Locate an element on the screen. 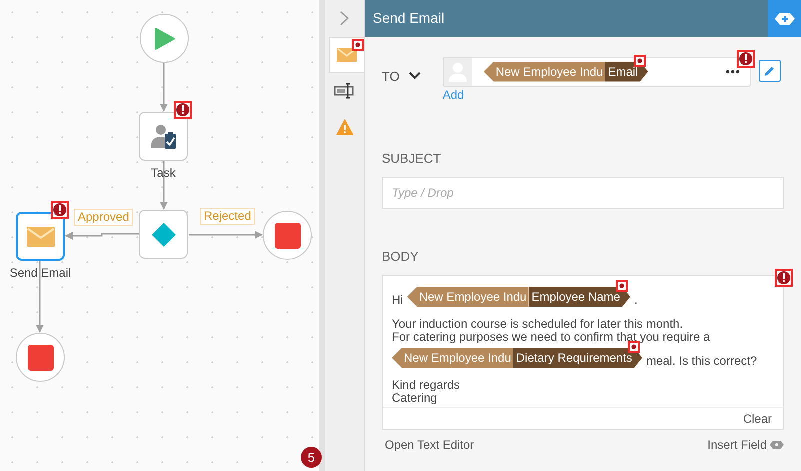  panel-title: Send Email is located at coordinates (409, 18).